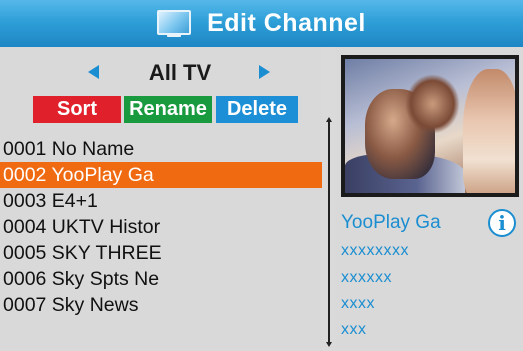  I want to click on rename-button: Rename, so click(168, 109).